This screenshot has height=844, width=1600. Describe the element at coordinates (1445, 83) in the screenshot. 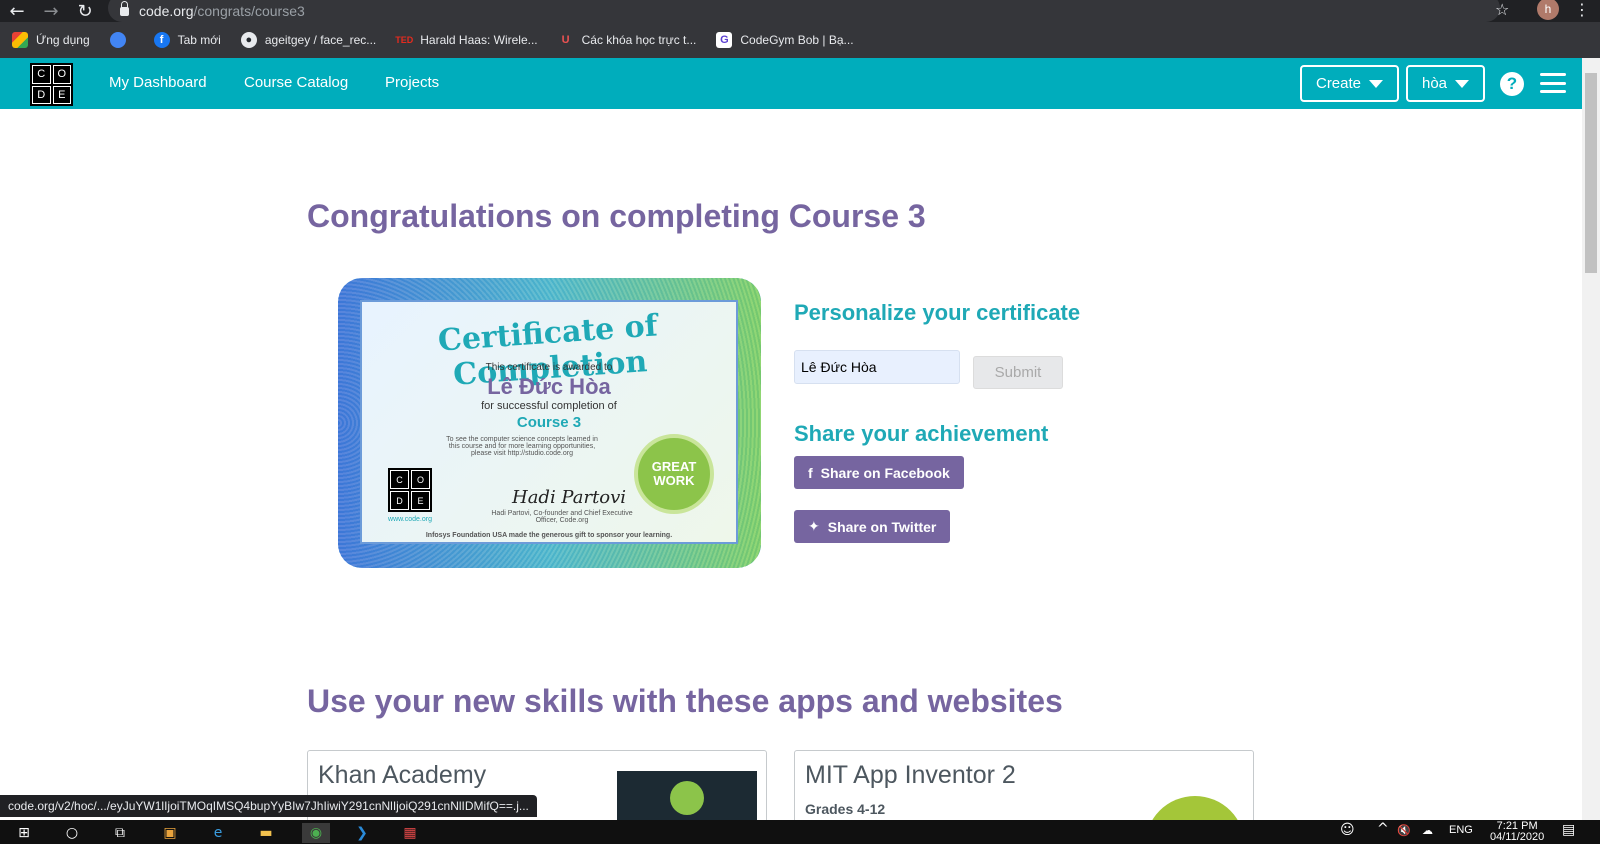

I see `user-dropdown-button: hòa` at that location.